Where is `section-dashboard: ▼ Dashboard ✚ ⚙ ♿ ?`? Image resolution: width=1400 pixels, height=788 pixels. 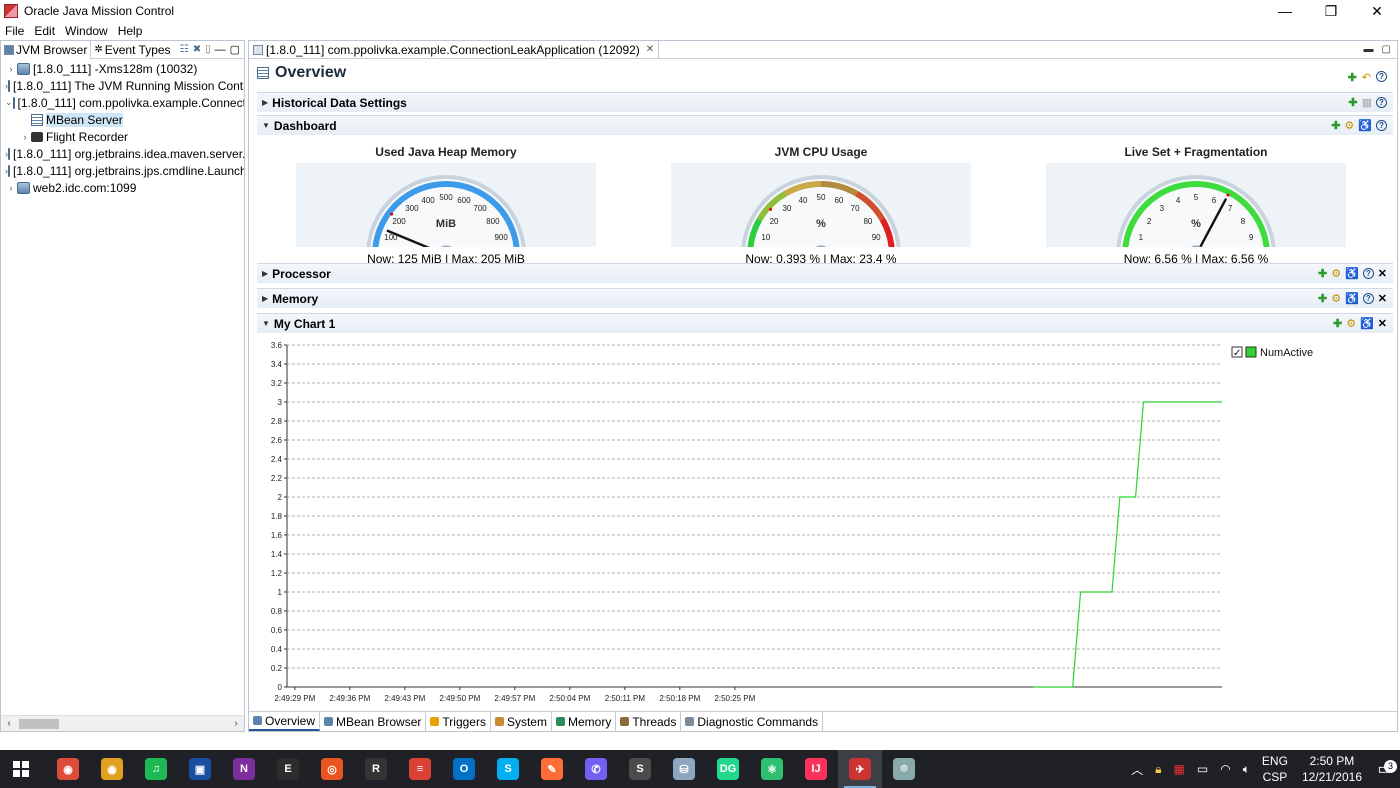
section-dashboard: ▼ Dashboard ✚ ⚙ ♿ ? is located at coordinates (825, 125).